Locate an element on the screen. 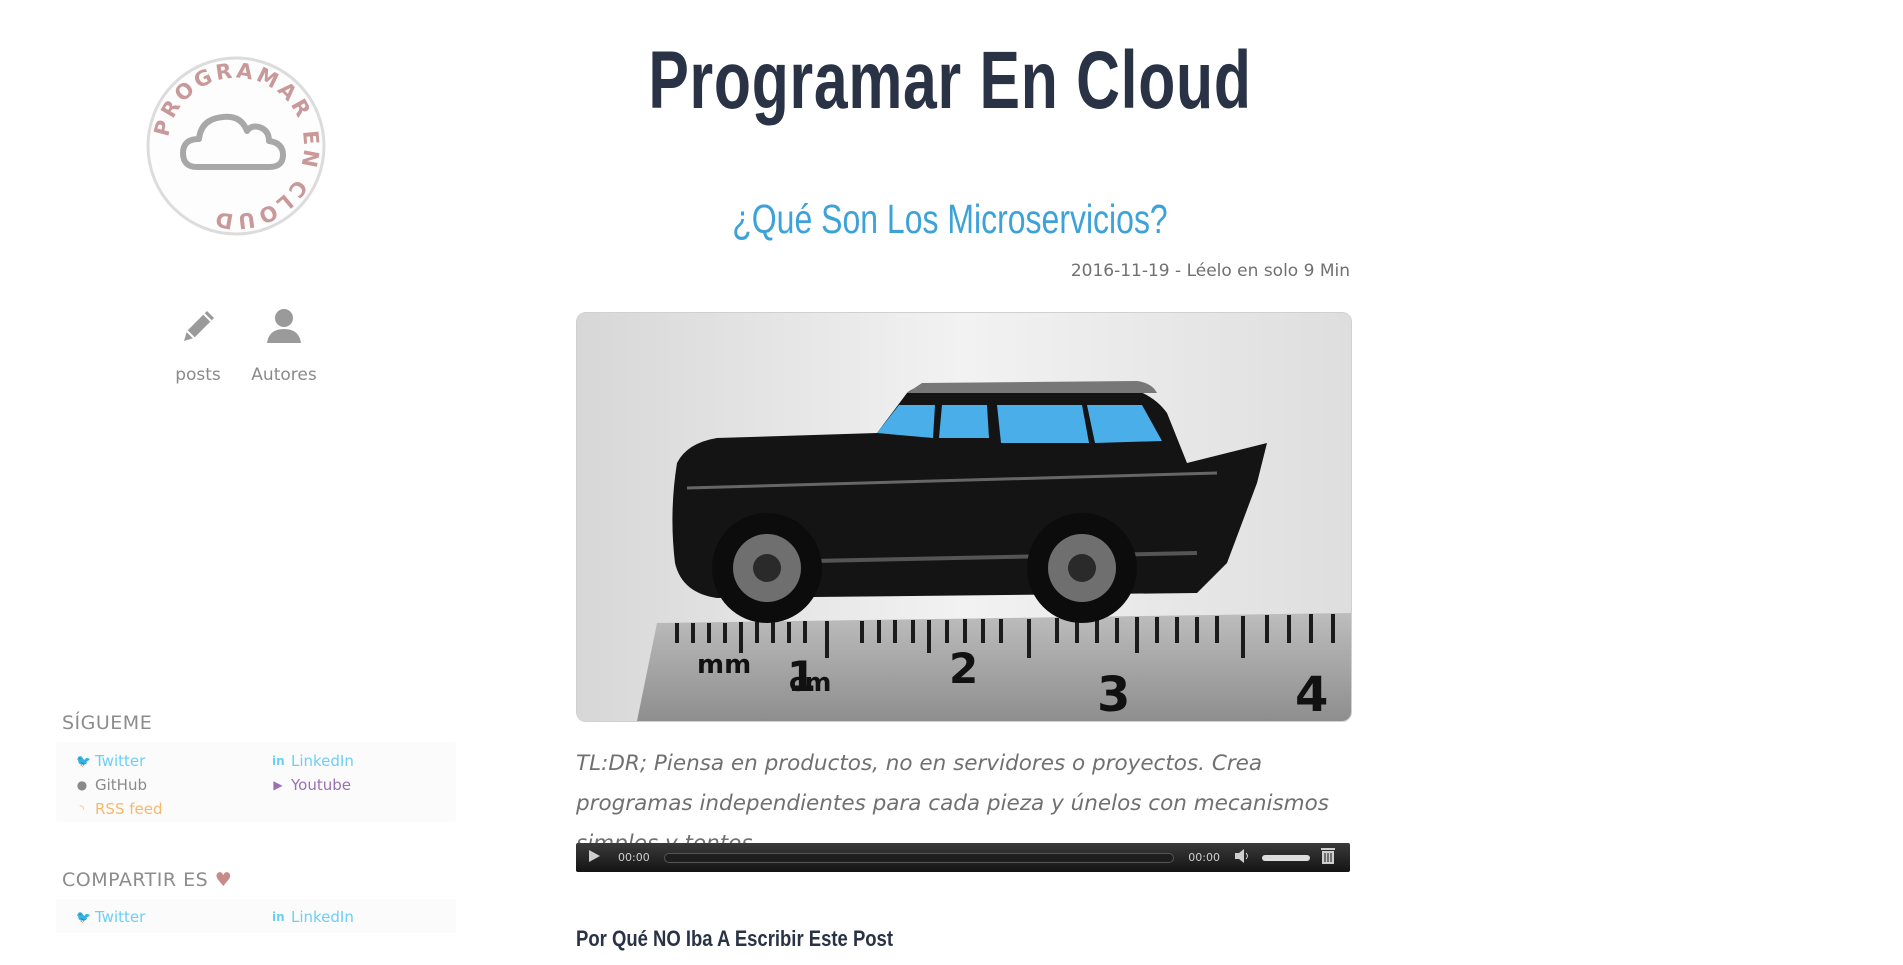 The height and width of the screenshot is (965, 1903). volume-button is located at coordinates (1243, 857).